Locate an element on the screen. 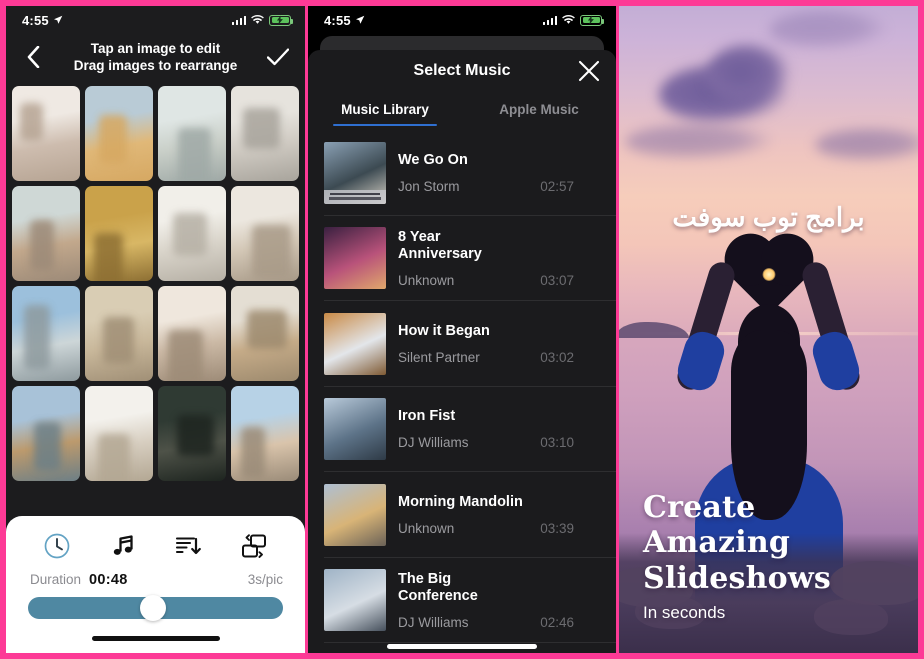 The image size is (924, 659). track-subrow: Unknown 03:07 is located at coordinates (500, 280).